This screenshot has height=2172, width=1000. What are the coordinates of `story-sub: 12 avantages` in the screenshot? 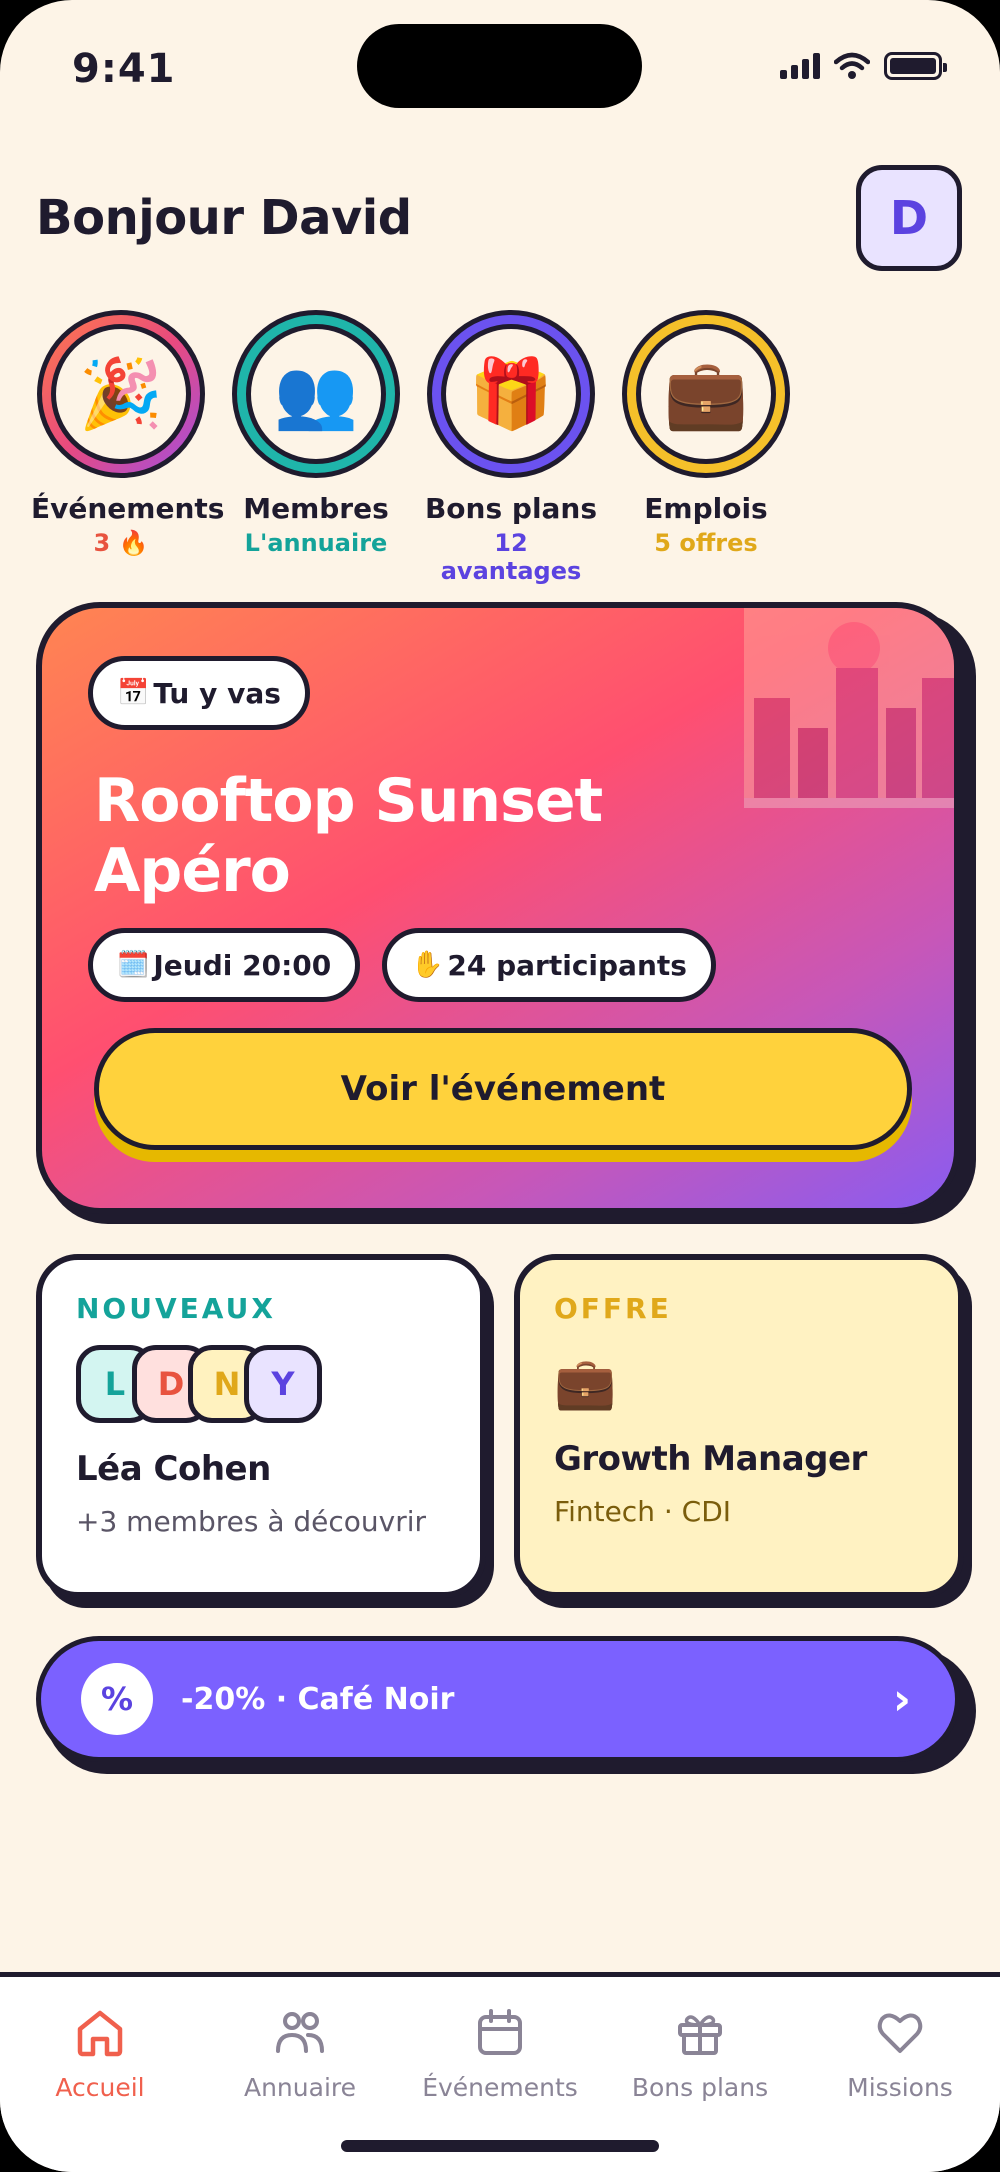 It's located at (511, 557).